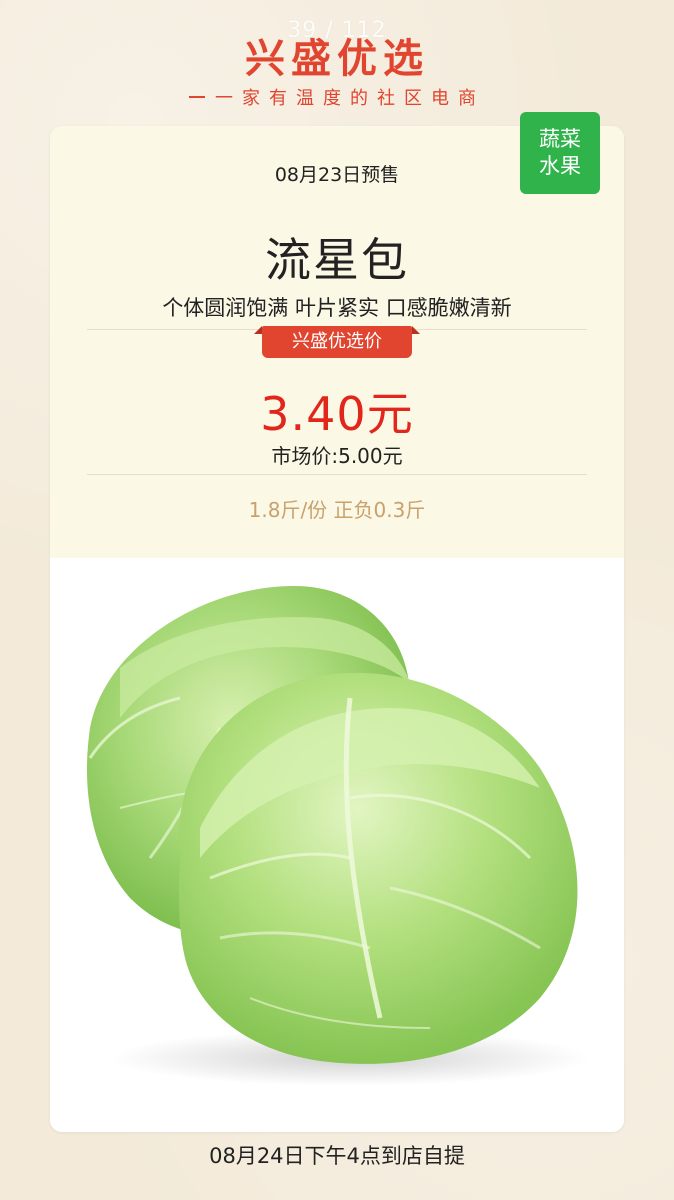 The width and height of the screenshot is (674, 1200). Describe the element at coordinates (560, 139) in the screenshot. I see `category-line-1: 蔬菜` at that location.